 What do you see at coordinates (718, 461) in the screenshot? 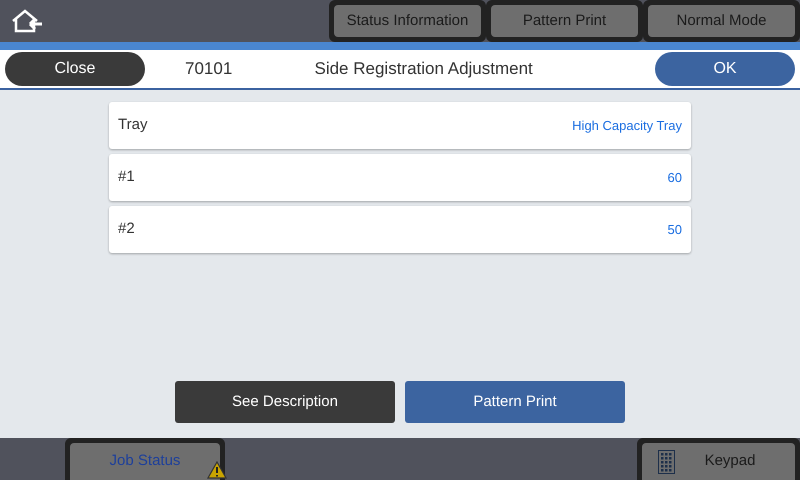
I see `keypad-button: Keypad` at bounding box center [718, 461].